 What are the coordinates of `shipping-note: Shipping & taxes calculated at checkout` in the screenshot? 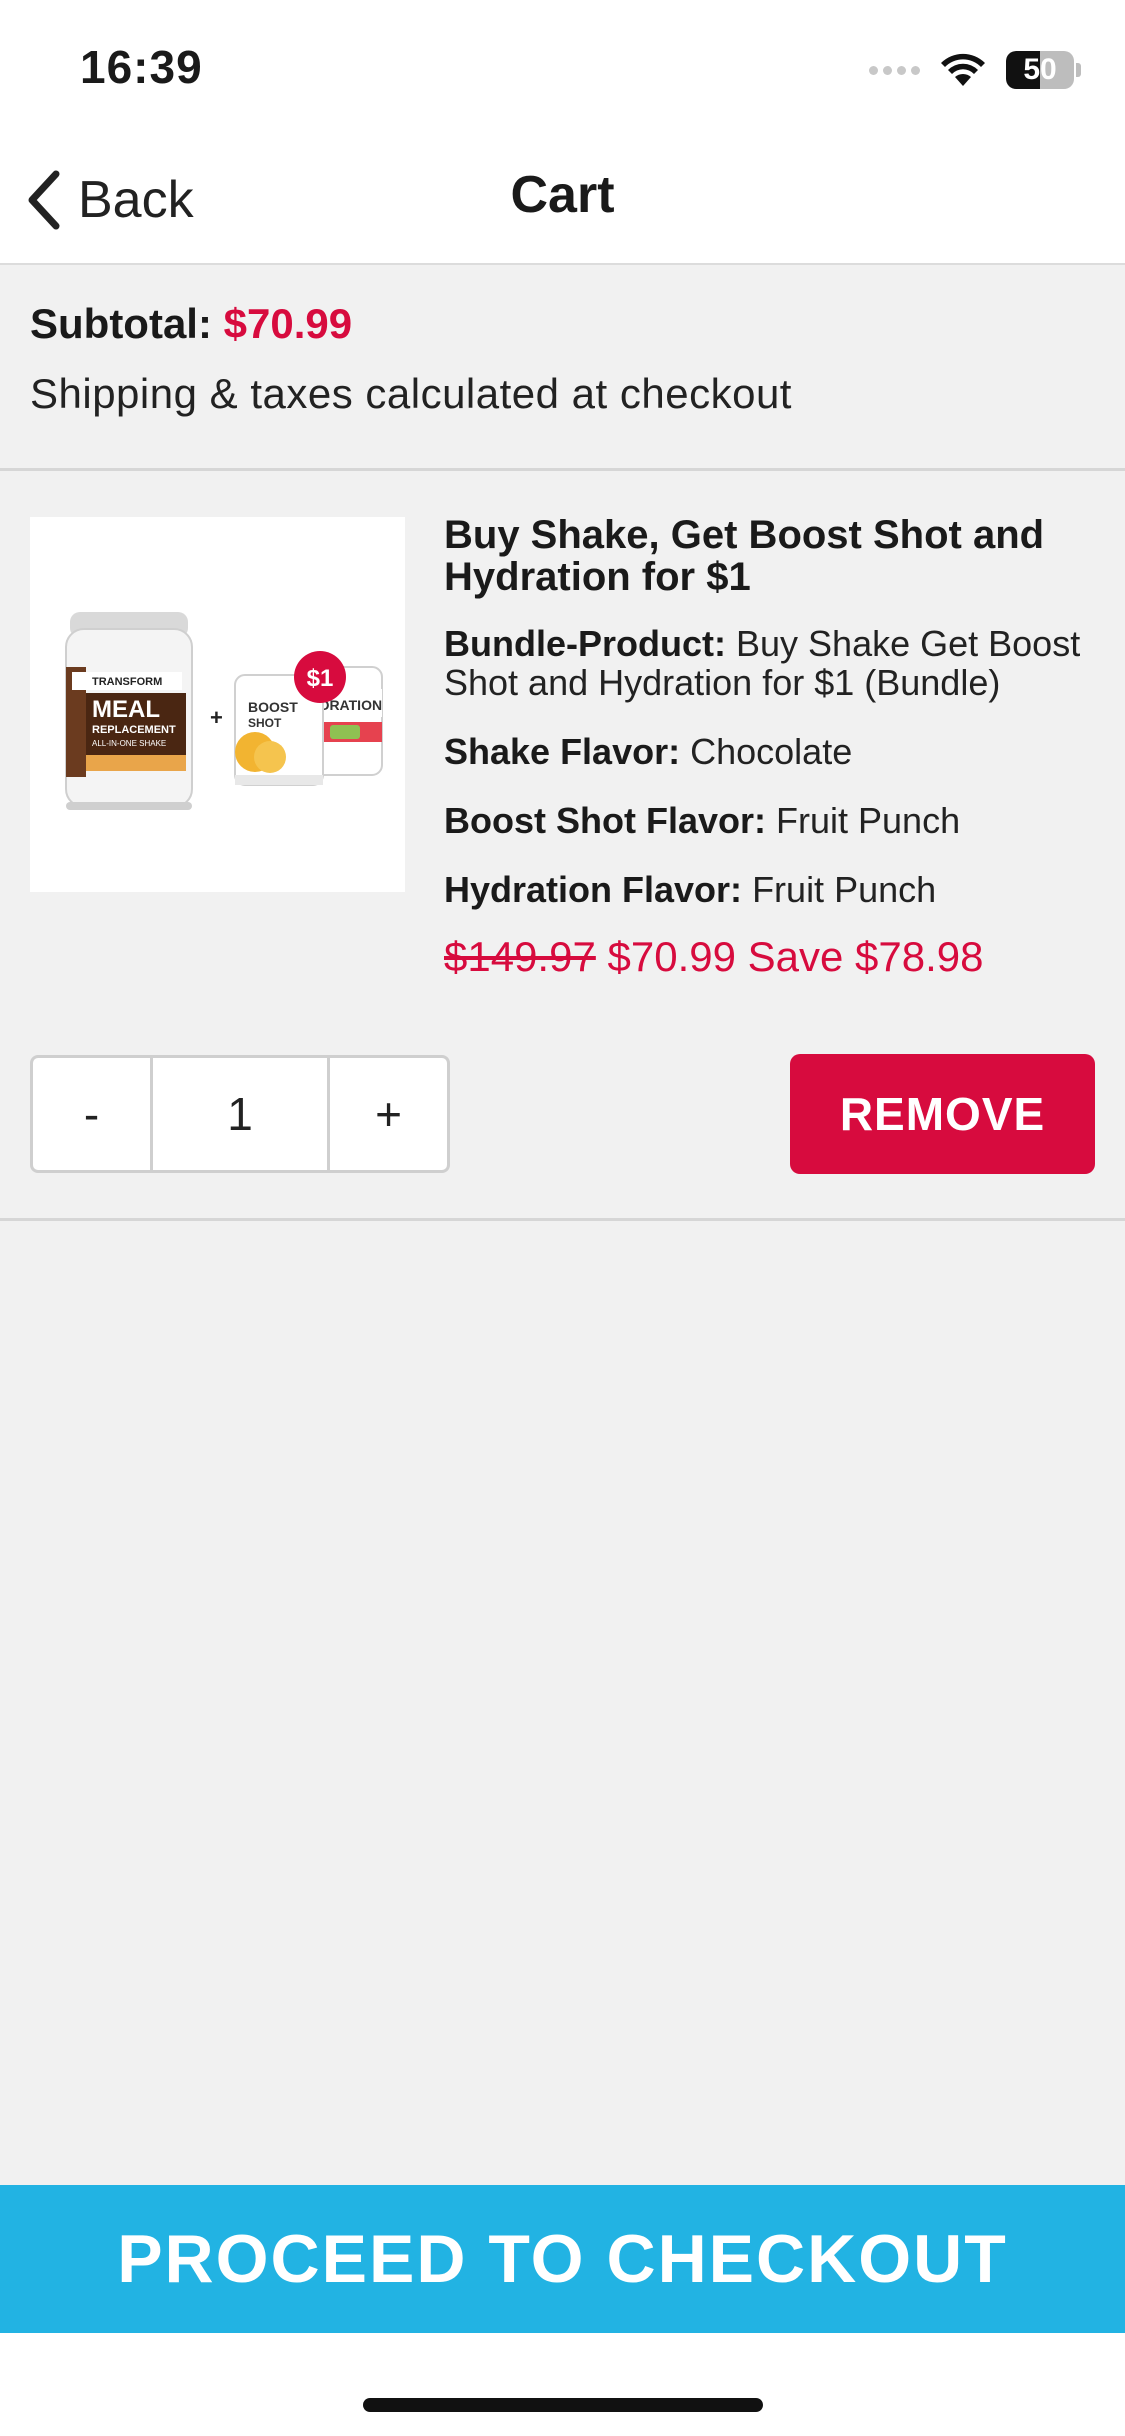 It's located at (411, 393).